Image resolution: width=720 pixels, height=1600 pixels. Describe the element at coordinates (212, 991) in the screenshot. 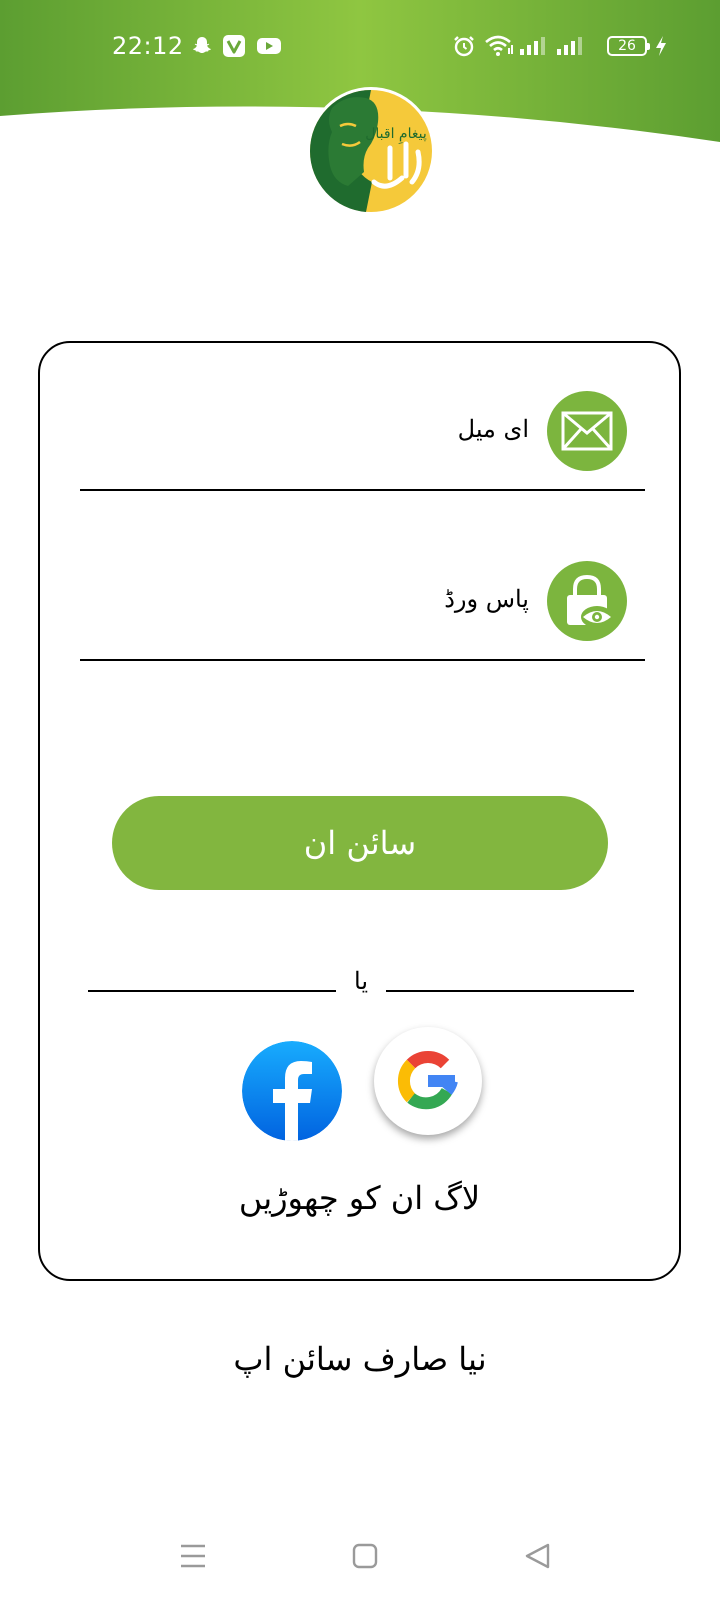

I see `divider-line-left` at that location.